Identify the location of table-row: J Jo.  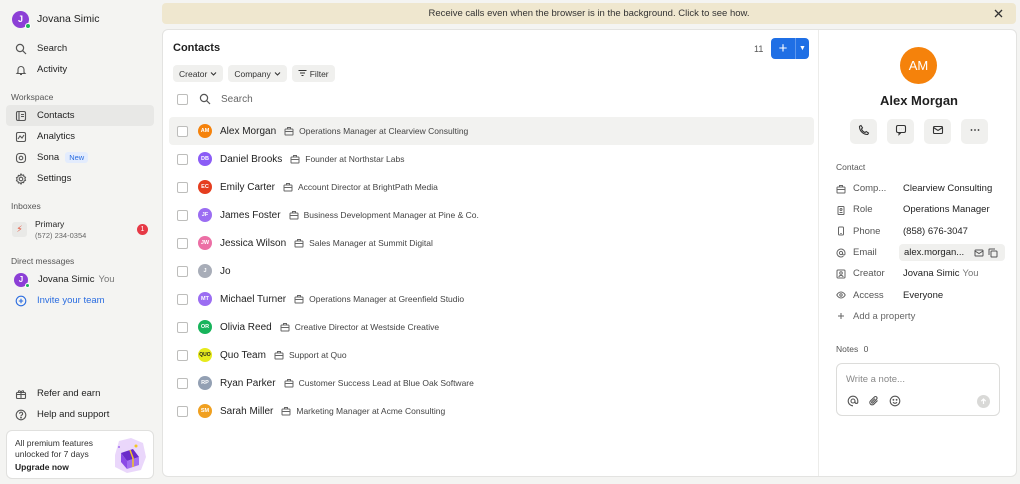
(491, 271).